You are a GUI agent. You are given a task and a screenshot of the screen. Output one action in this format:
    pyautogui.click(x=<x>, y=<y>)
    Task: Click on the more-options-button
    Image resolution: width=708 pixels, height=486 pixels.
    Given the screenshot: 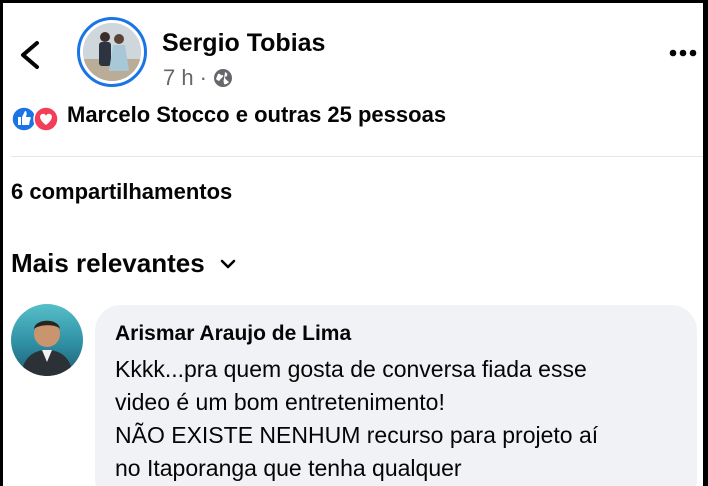 What is the action you would take?
    pyautogui.click(x=683, y=51)
    